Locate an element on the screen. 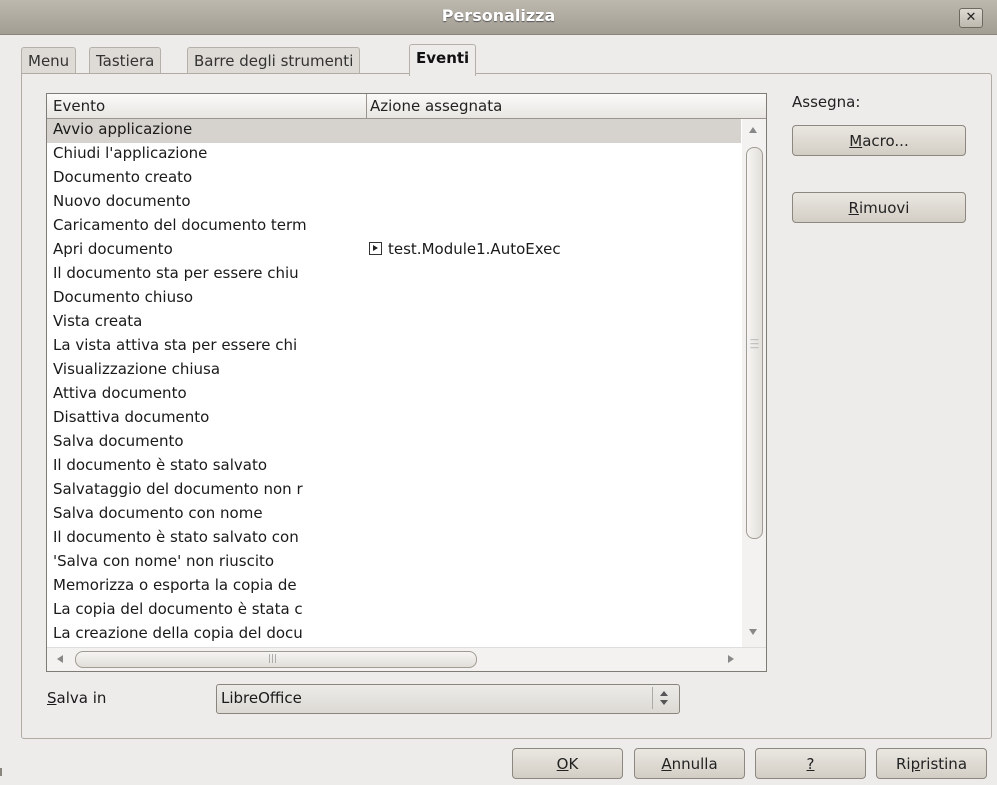 Image resolution: width=997 pixels, height=785 pixels. spinner-updown-icon is located at coordinates (663, 698).